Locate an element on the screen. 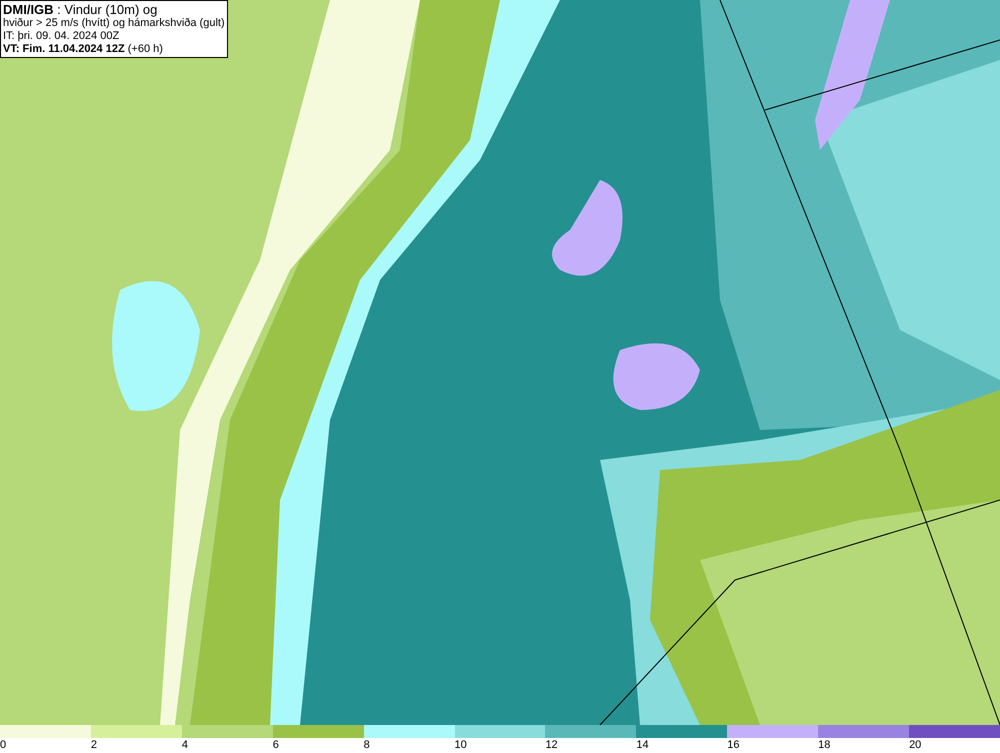  title-text: IT: þri. 09. 04. 2024 00Z is located at coordinates (61, 36).